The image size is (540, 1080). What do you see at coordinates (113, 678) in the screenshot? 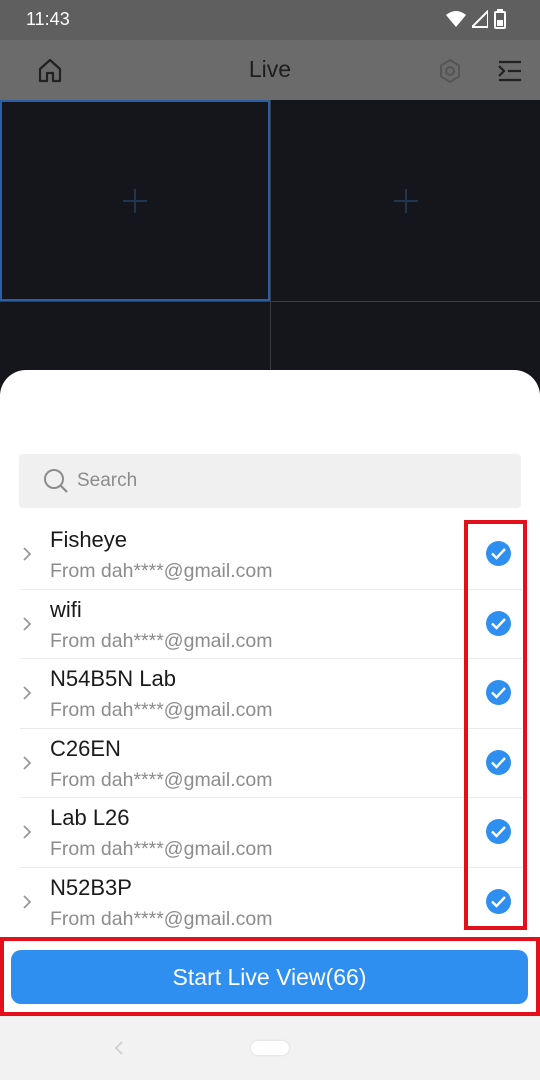
I see `device-name: N54B5N Lab` at bounding box center [113, 678].